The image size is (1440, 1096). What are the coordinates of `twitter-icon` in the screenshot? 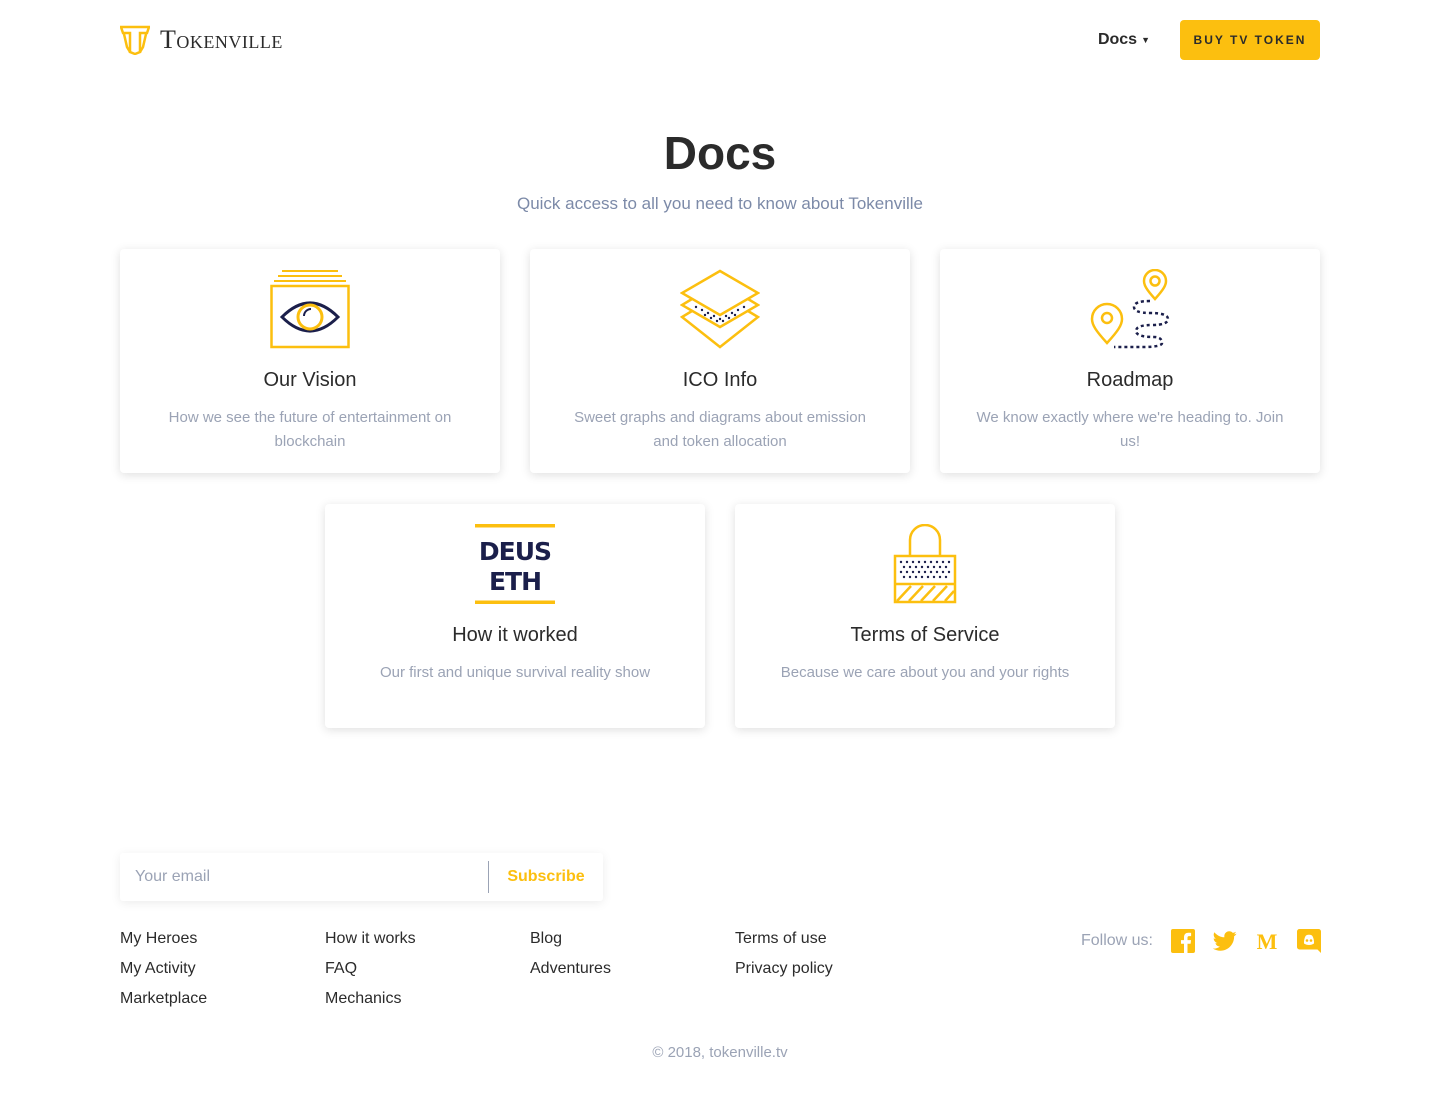 It's located at (1225, 941).